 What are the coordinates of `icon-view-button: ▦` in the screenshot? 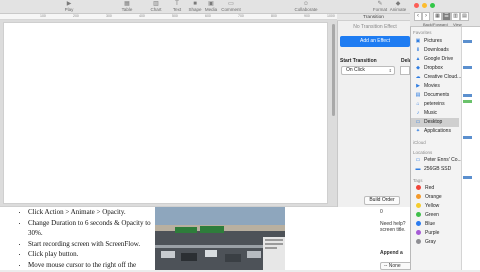 It's located at (437, 16).